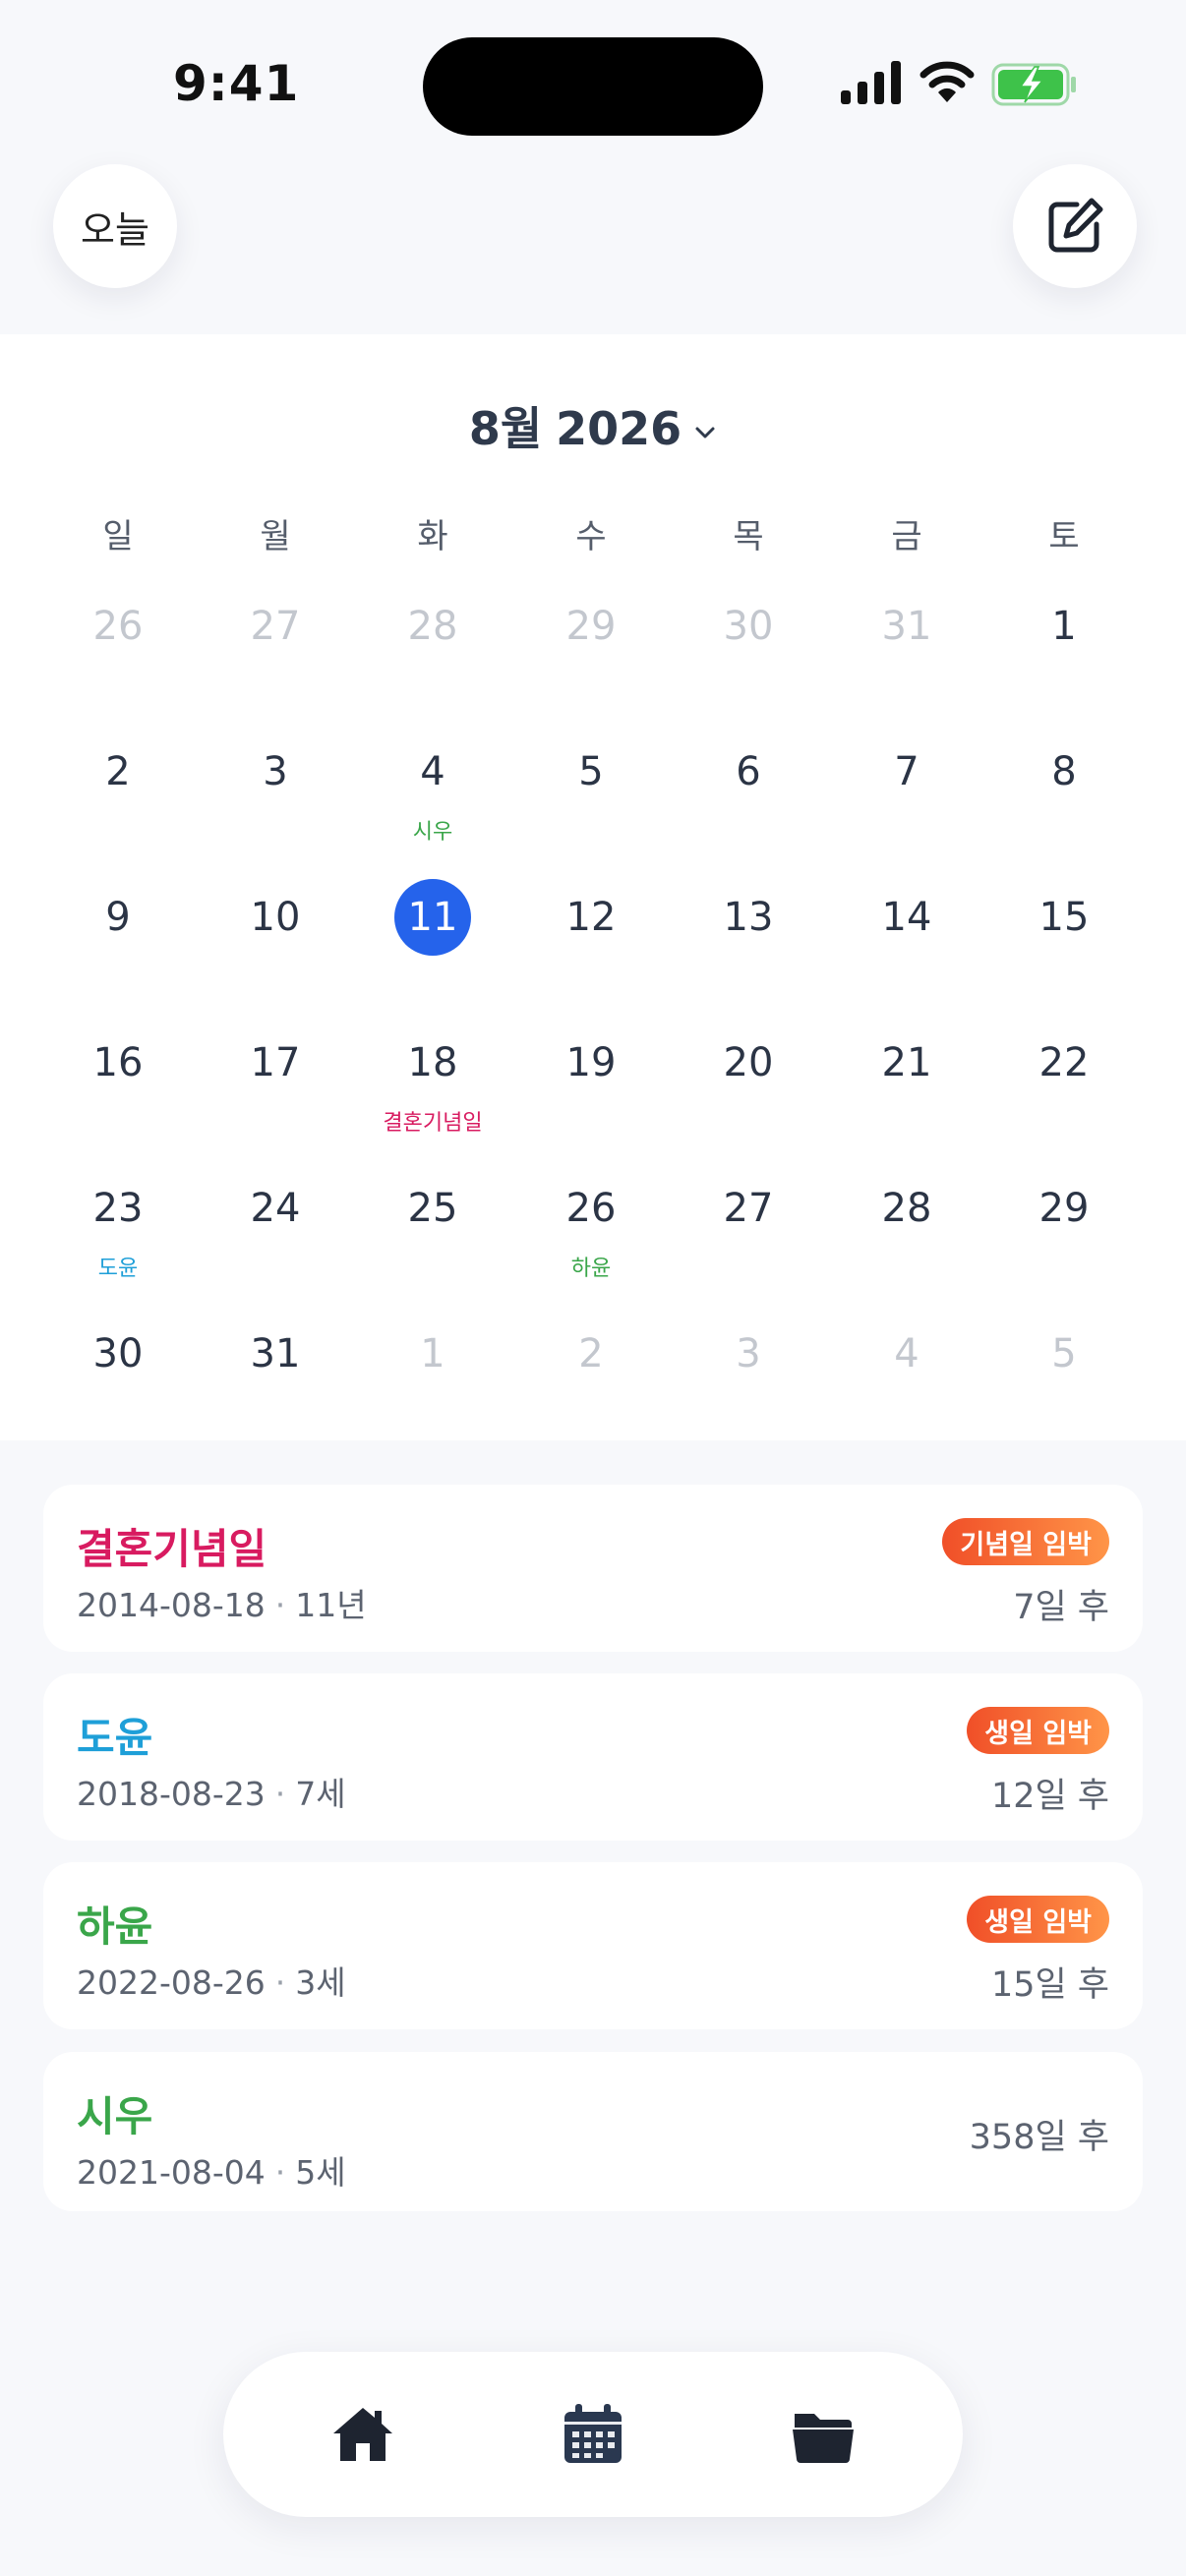  Describe the element at coordinates (591, 952) in the screenshot. I see `day-cell: 12` at that location.